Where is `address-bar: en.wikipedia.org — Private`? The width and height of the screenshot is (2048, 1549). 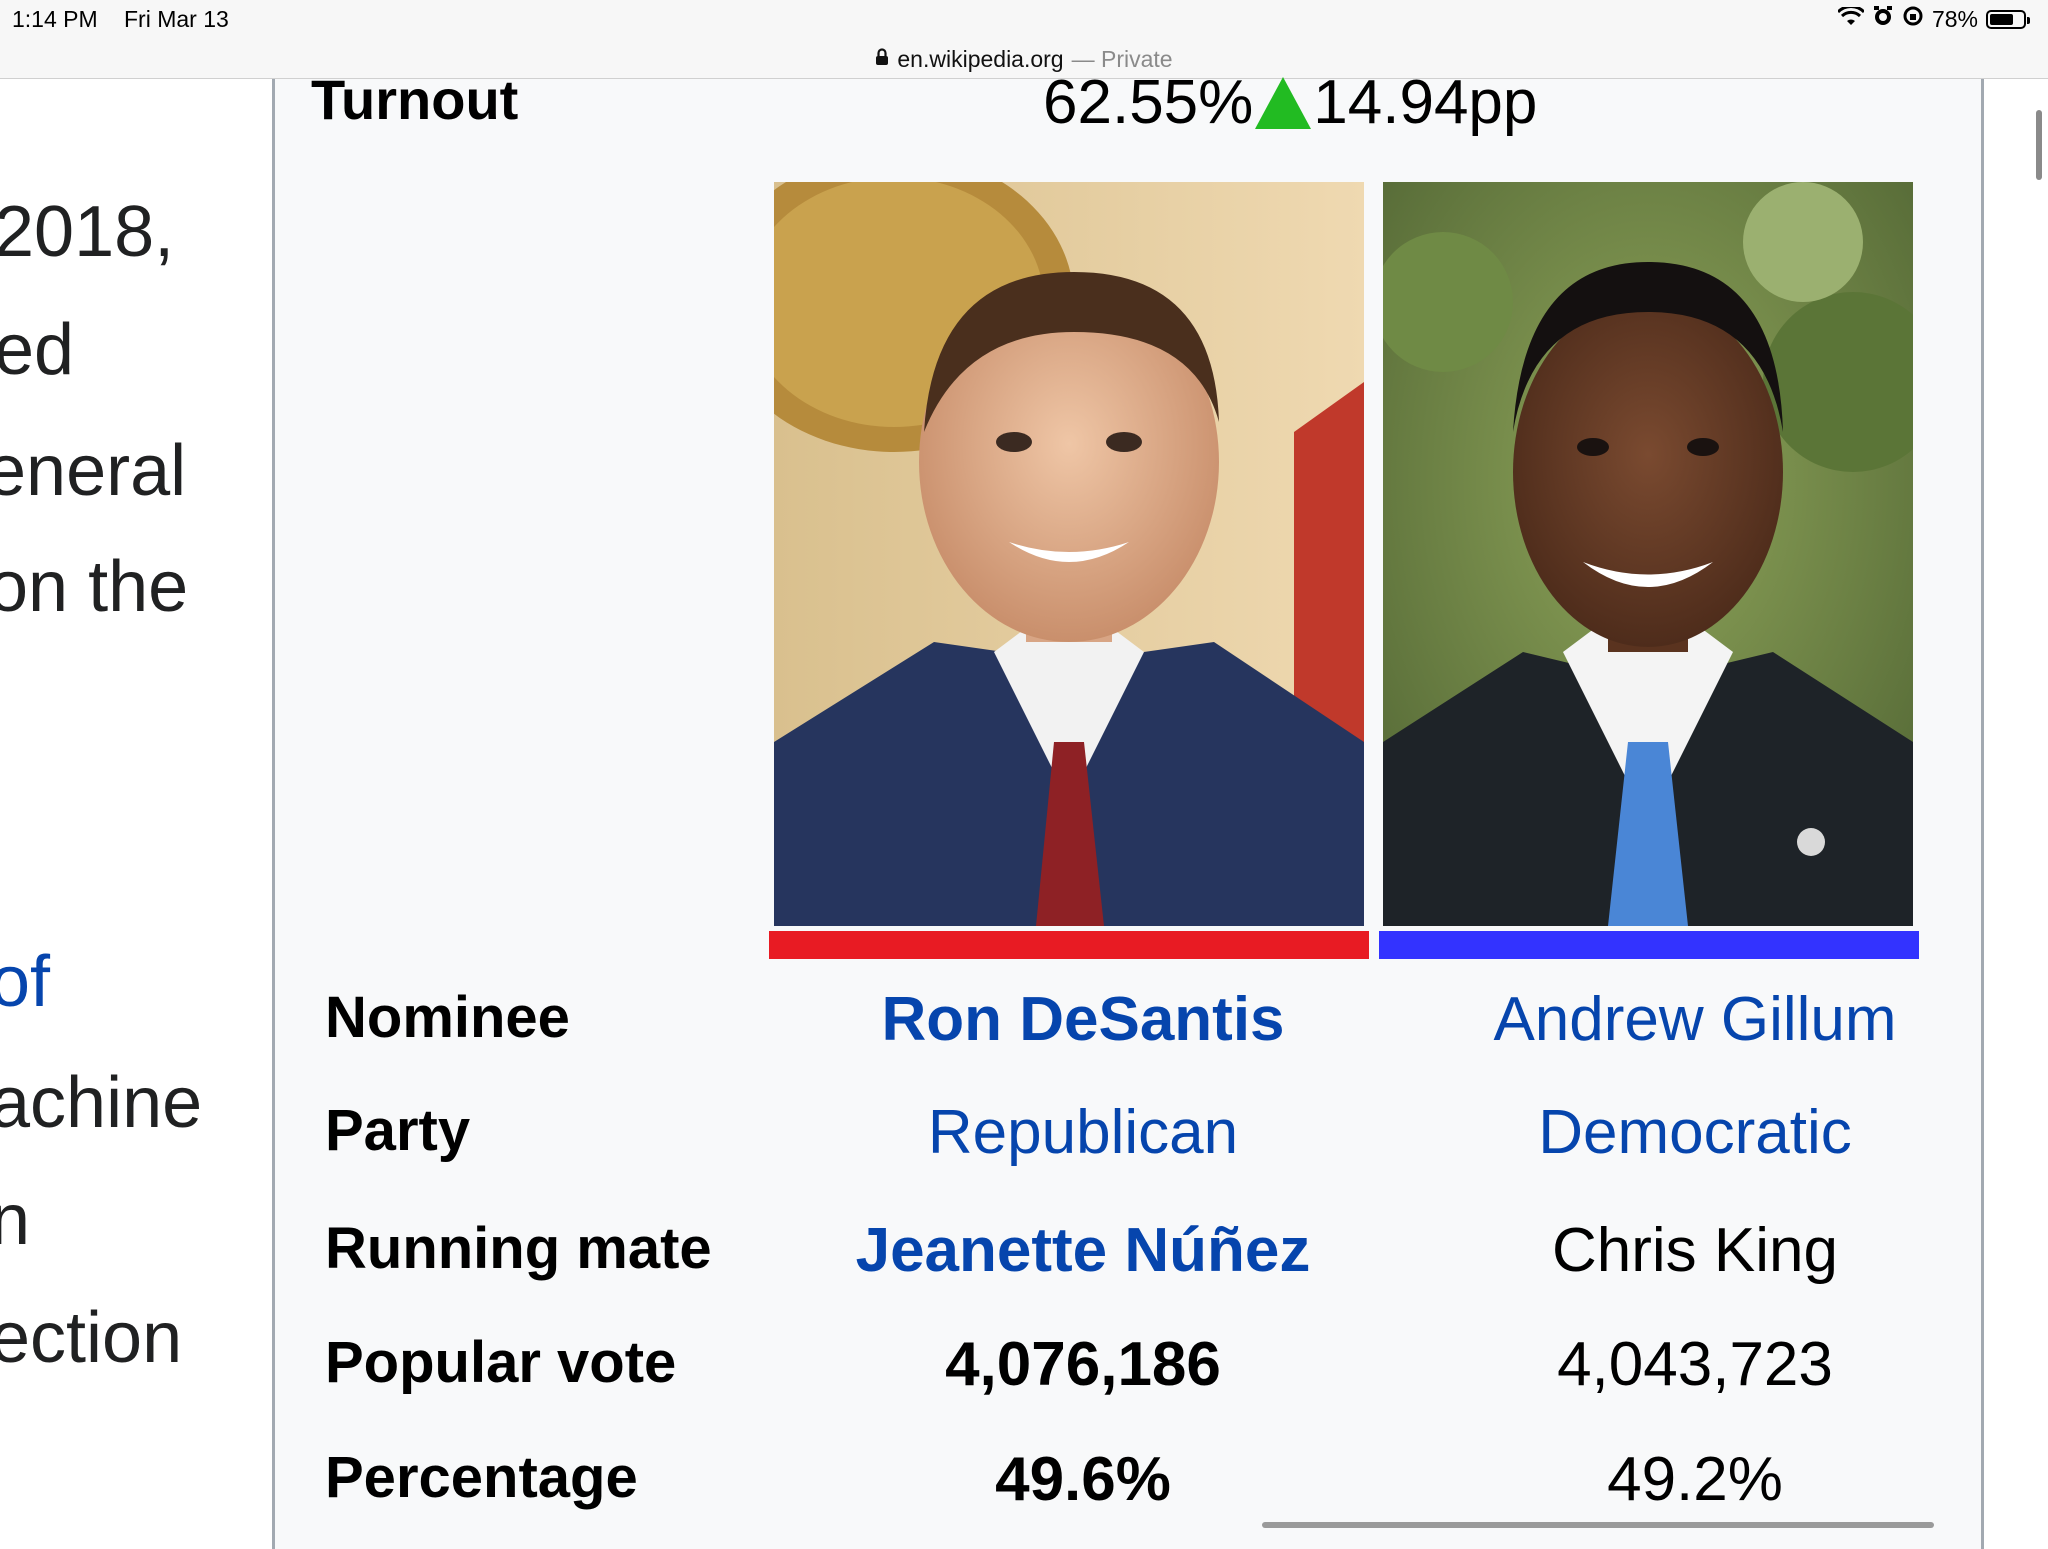 address-bar: en.wikipedia.org — Private is located at coordinates (1024, 59).